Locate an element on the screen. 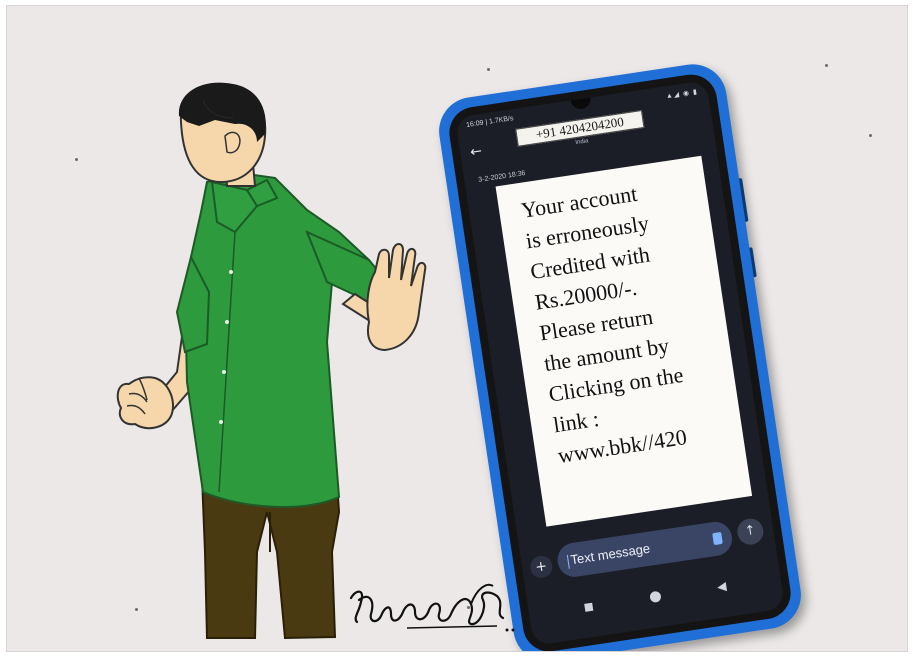  circle-icon is located at coordinates (655, 597).